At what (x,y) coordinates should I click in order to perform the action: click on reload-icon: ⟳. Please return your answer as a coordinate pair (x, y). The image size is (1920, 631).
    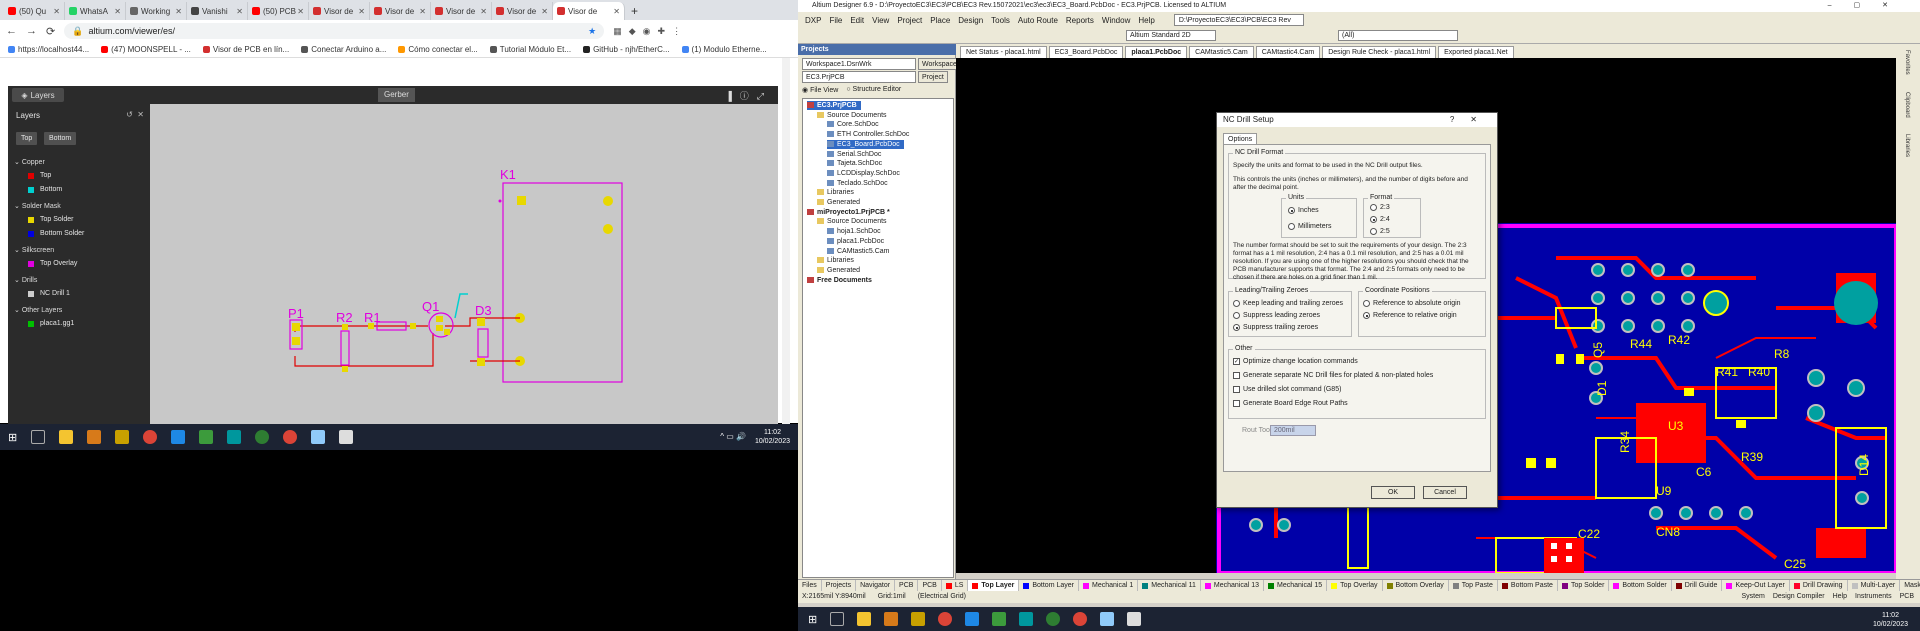
    Looking at the image, I should click on (50, 31).